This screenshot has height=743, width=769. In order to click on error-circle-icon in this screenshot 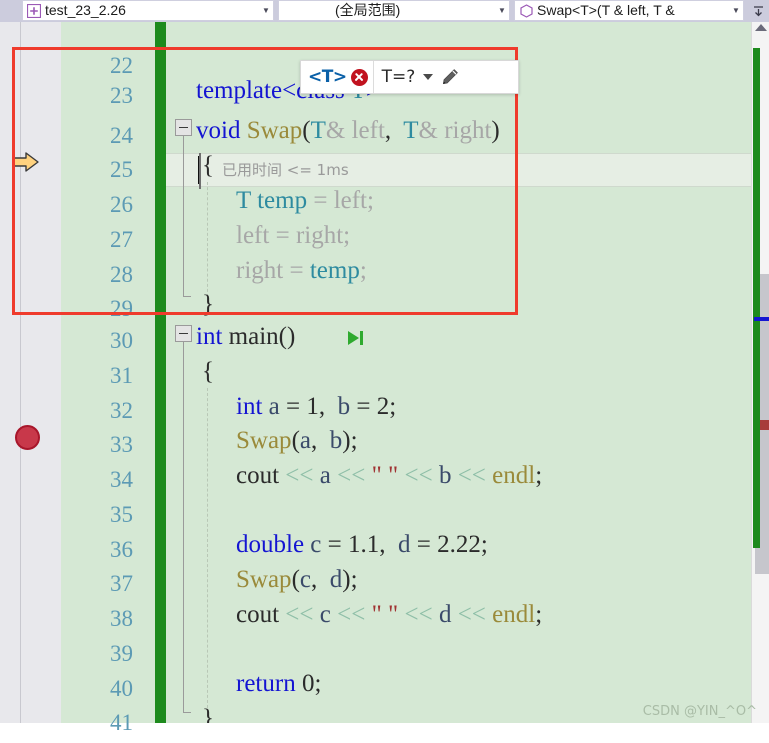, I will do `click(359, 77)`.